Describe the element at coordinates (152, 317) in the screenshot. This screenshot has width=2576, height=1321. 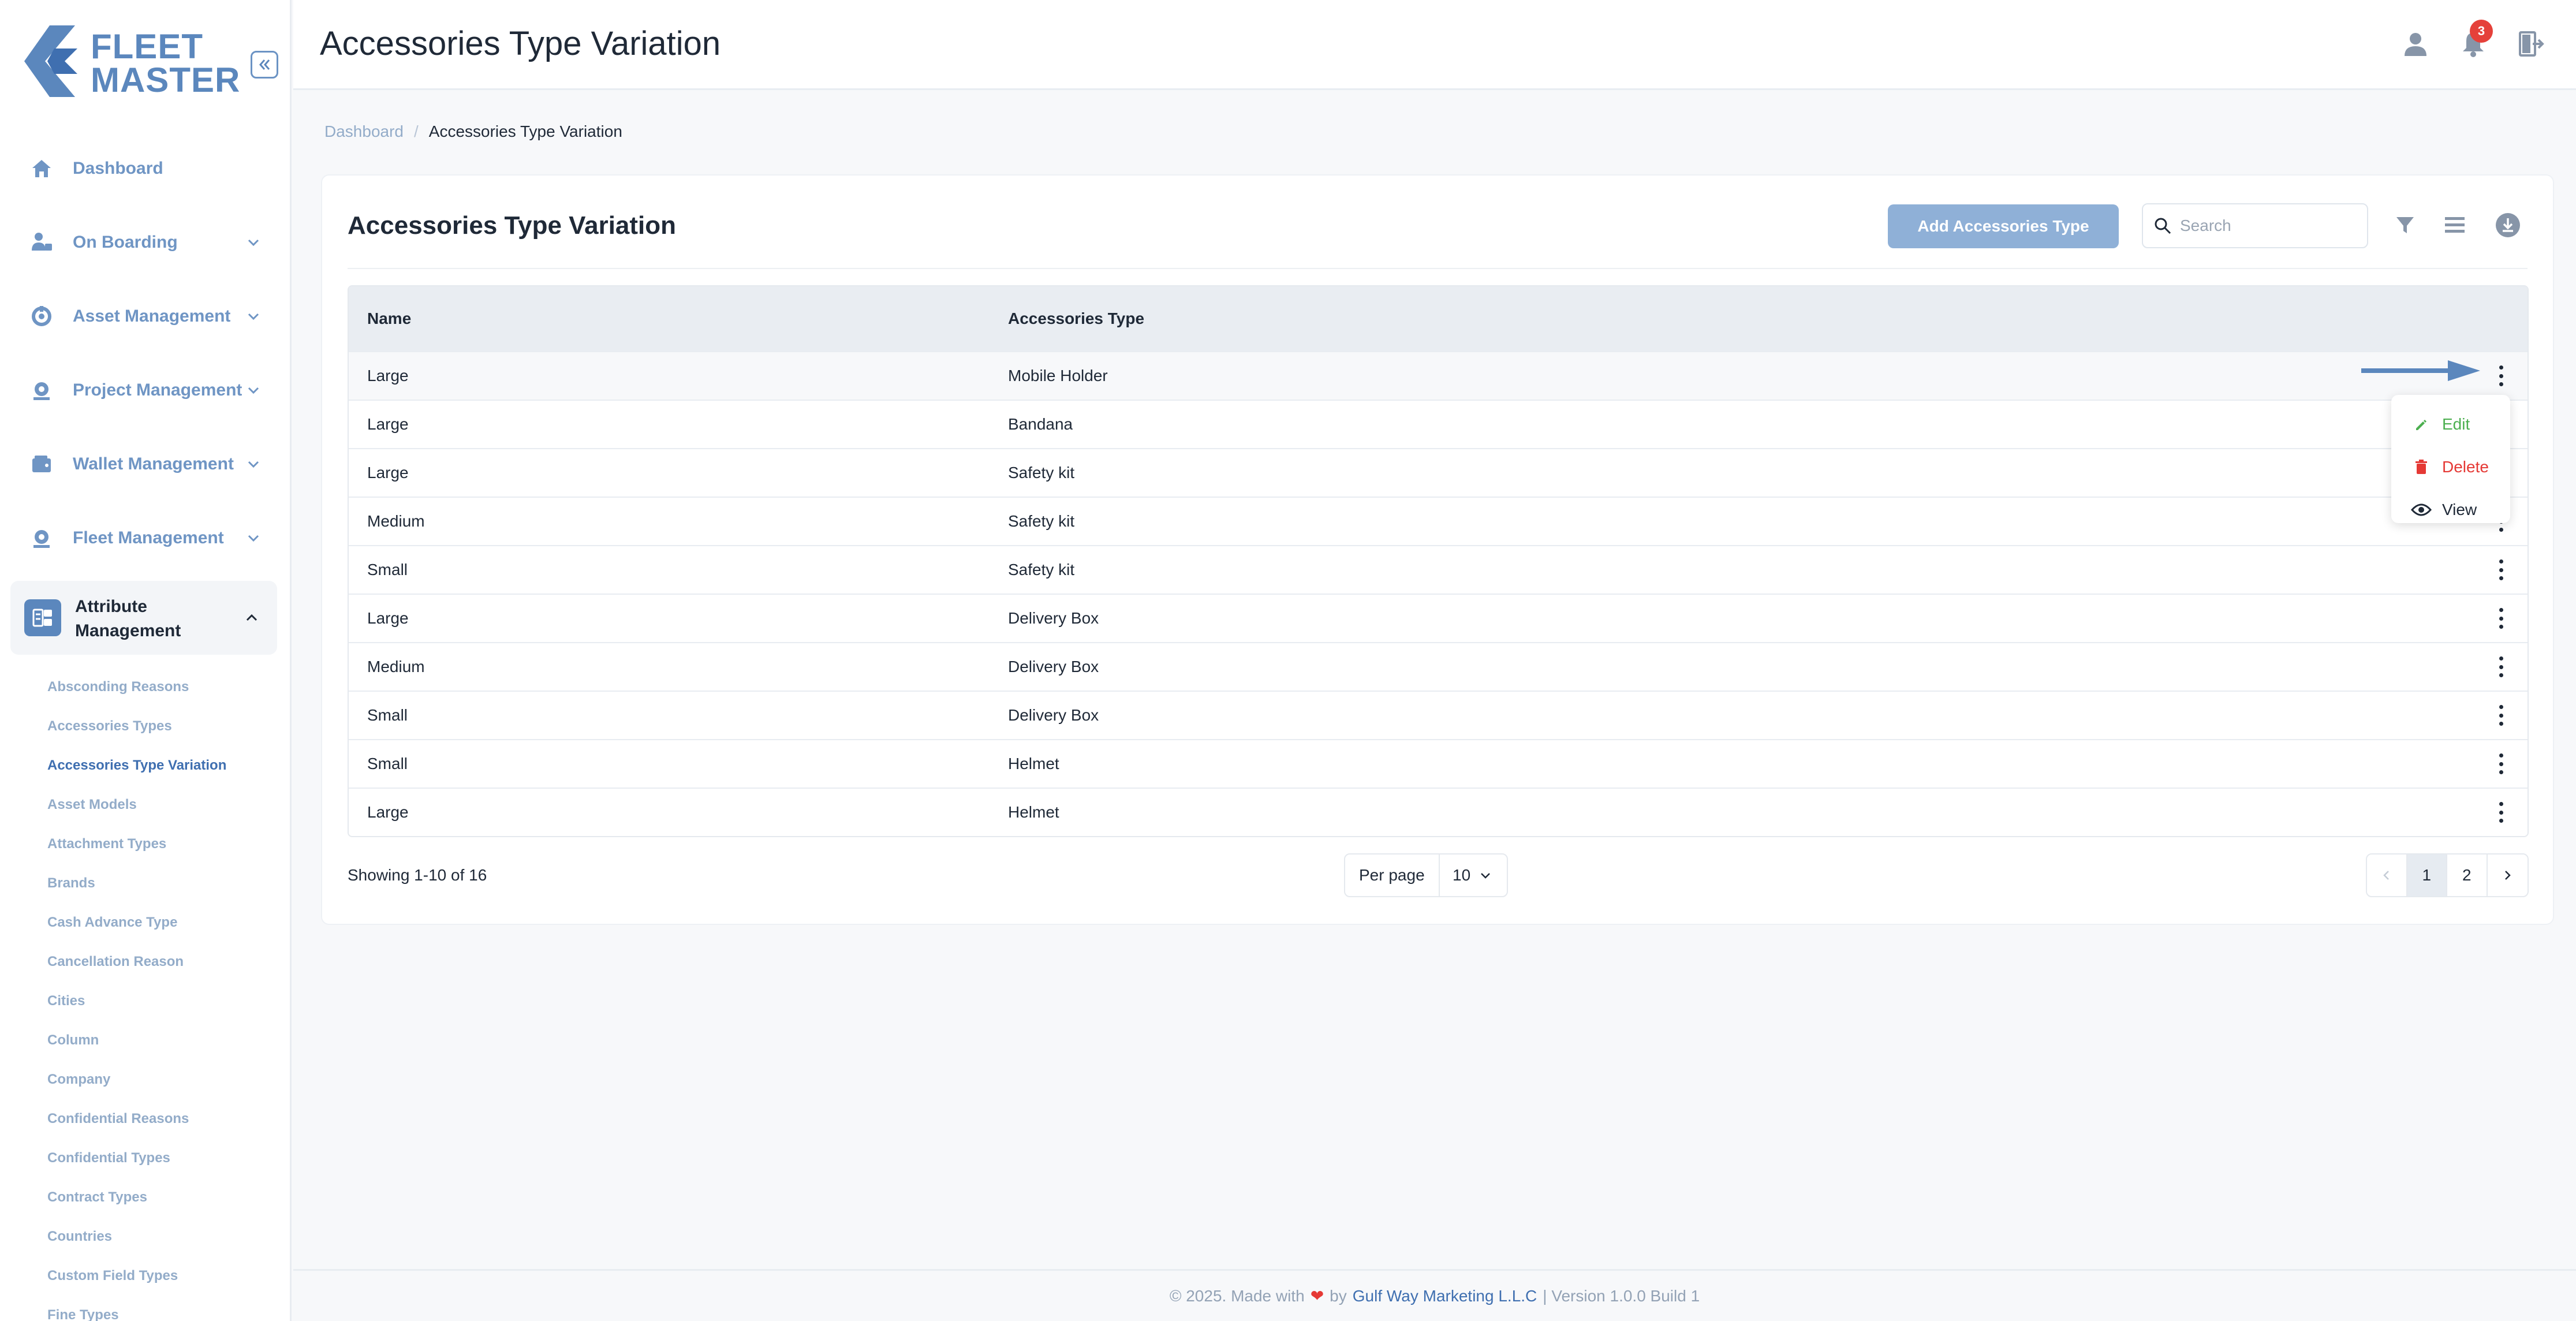
I see `sidebar-item-label: Asset Management` at that location.